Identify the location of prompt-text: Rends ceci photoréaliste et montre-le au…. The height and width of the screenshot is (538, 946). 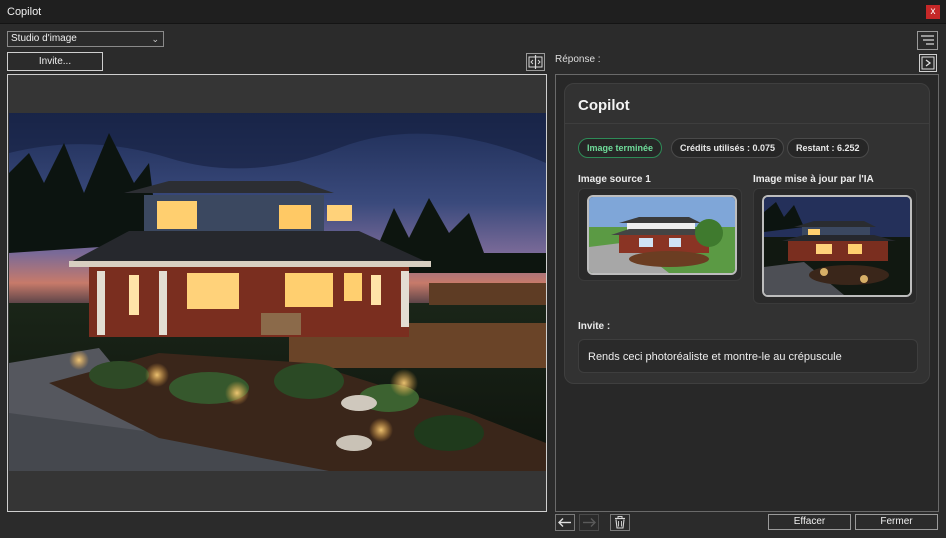
(715, 357).